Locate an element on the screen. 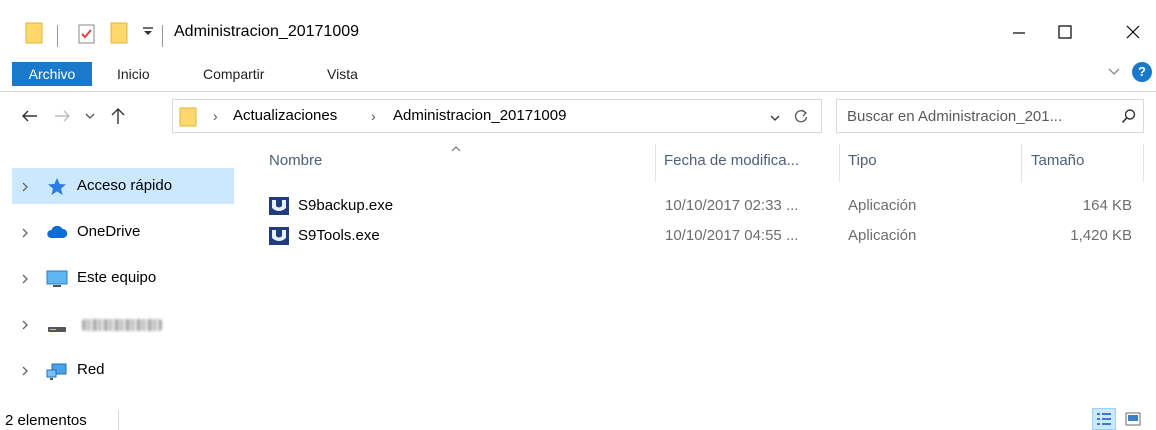  sidebar-item-drive is located at coordinates (123, 324).